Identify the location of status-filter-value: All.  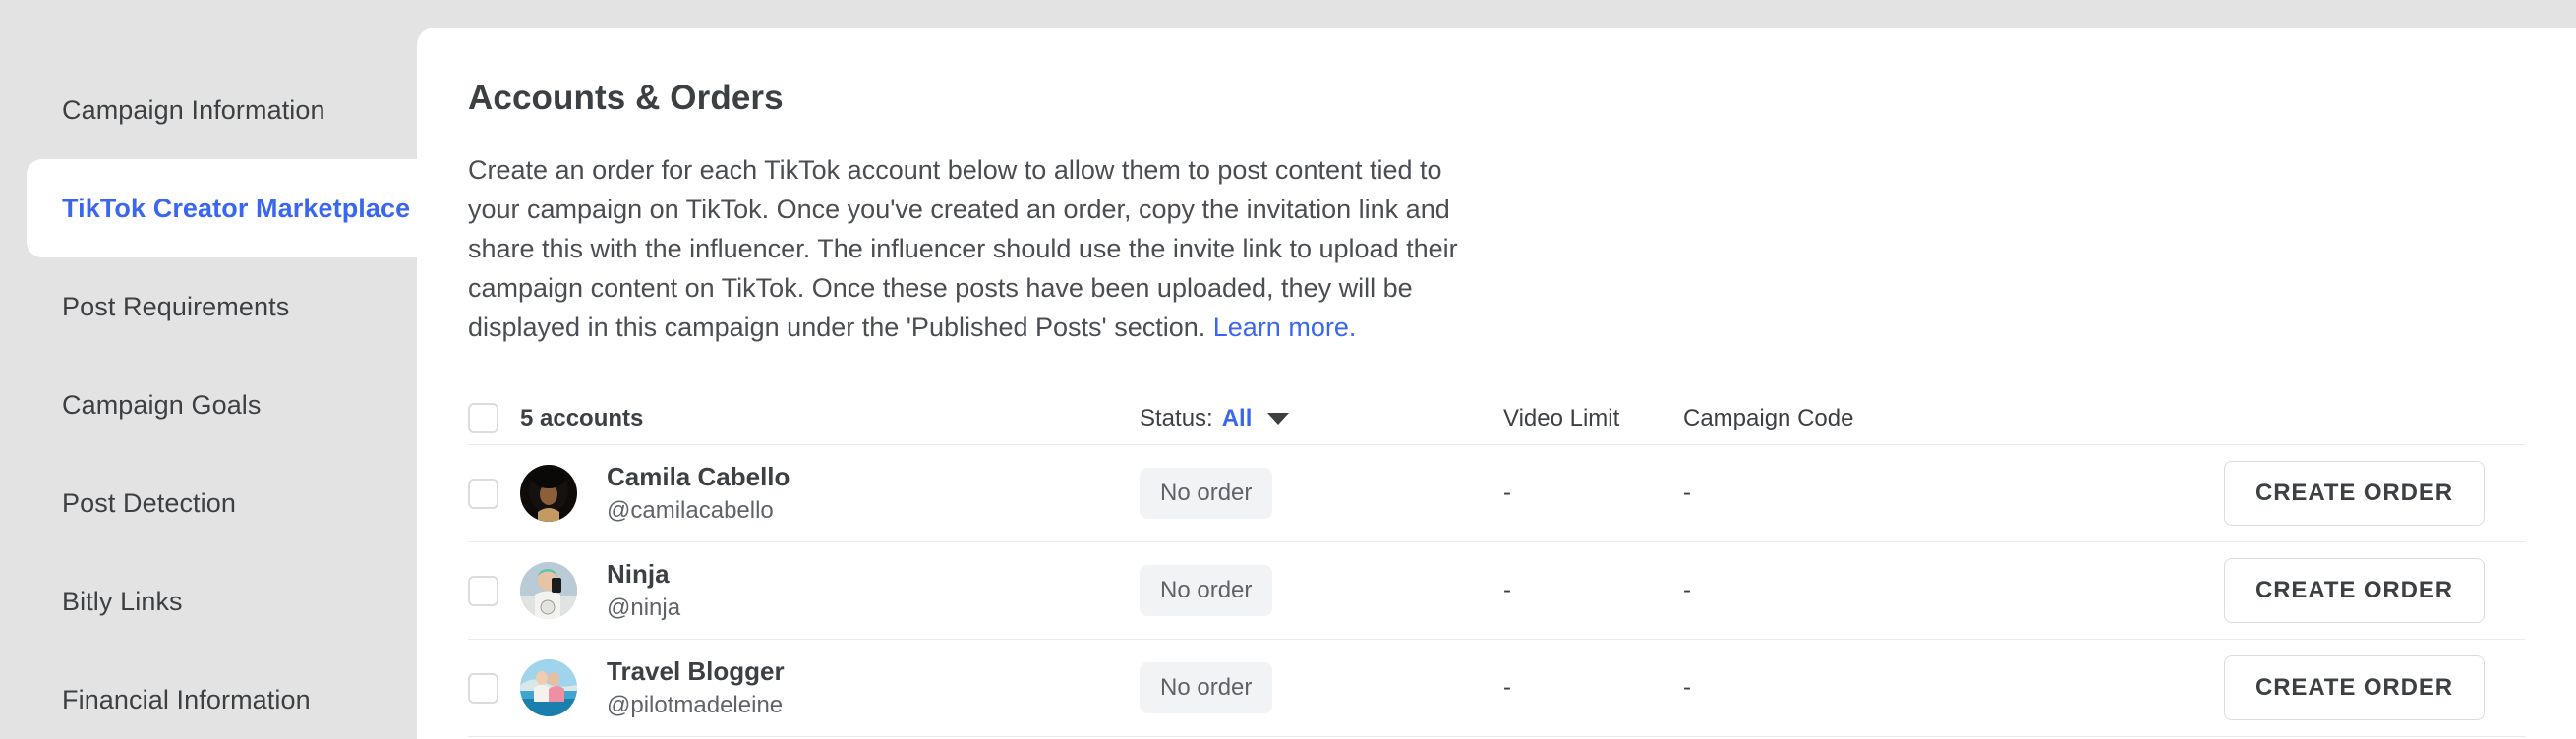
(1237, 418).